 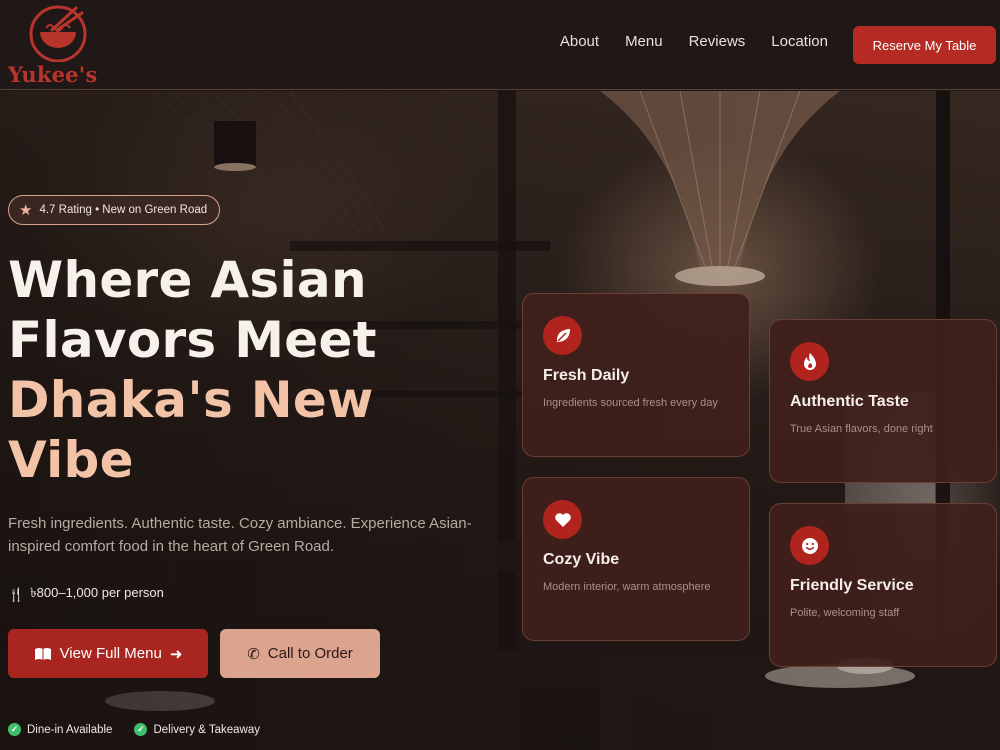 I want to click on headline-line-2: Flavors Meet, so click(x=192, y=340).